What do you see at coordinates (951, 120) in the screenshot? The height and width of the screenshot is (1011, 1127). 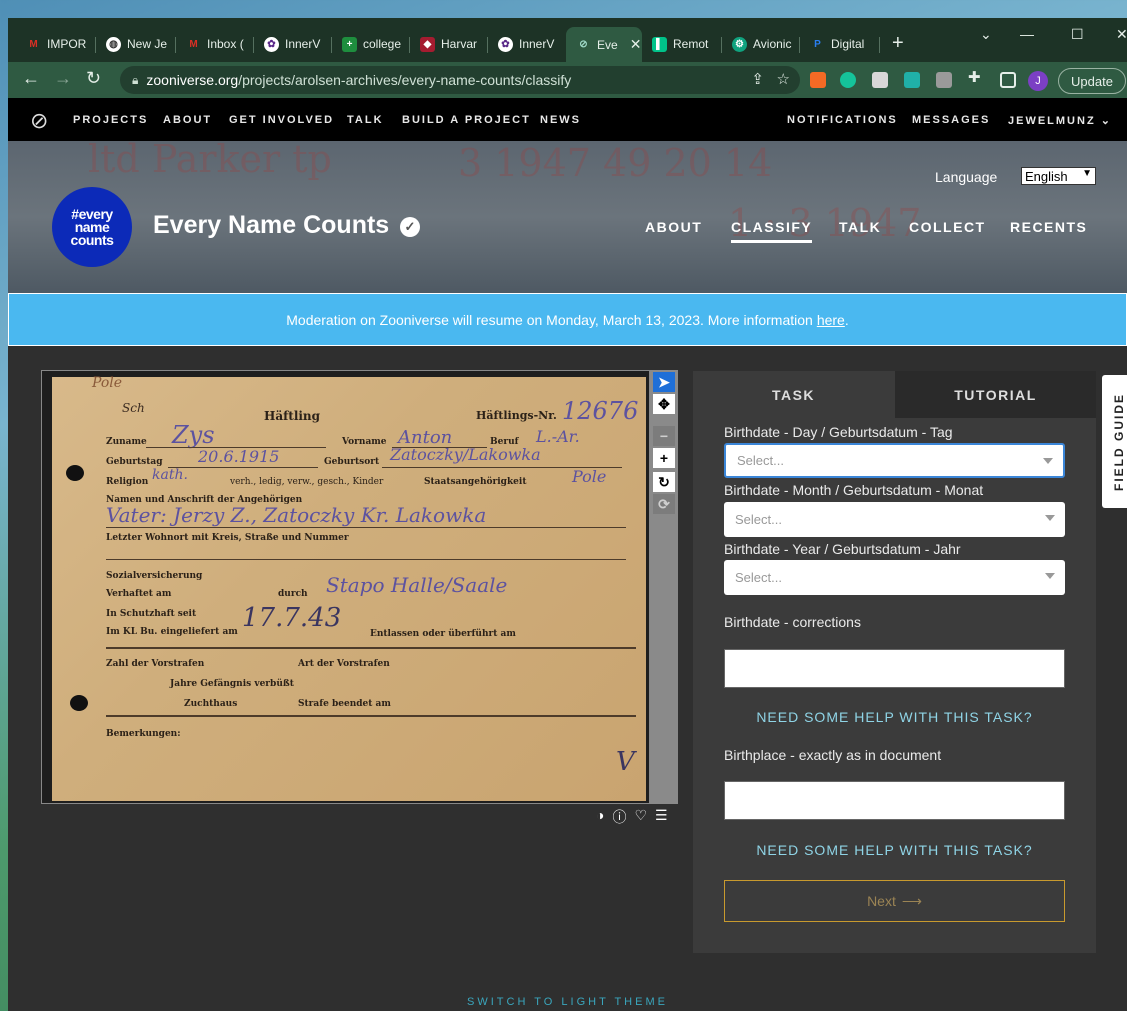 I see `nav-messages: MESSAGES` at bounding box center [951, 120].